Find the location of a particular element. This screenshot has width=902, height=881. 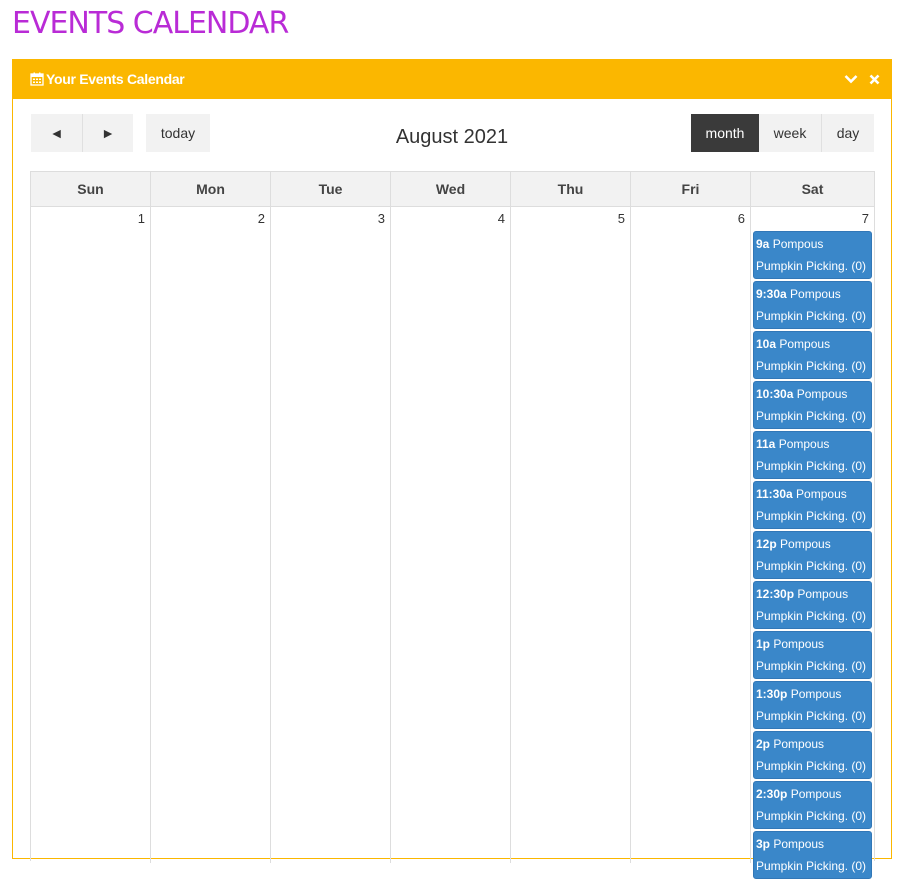

weekday-header: Wed is located at coordinates (451, 189).